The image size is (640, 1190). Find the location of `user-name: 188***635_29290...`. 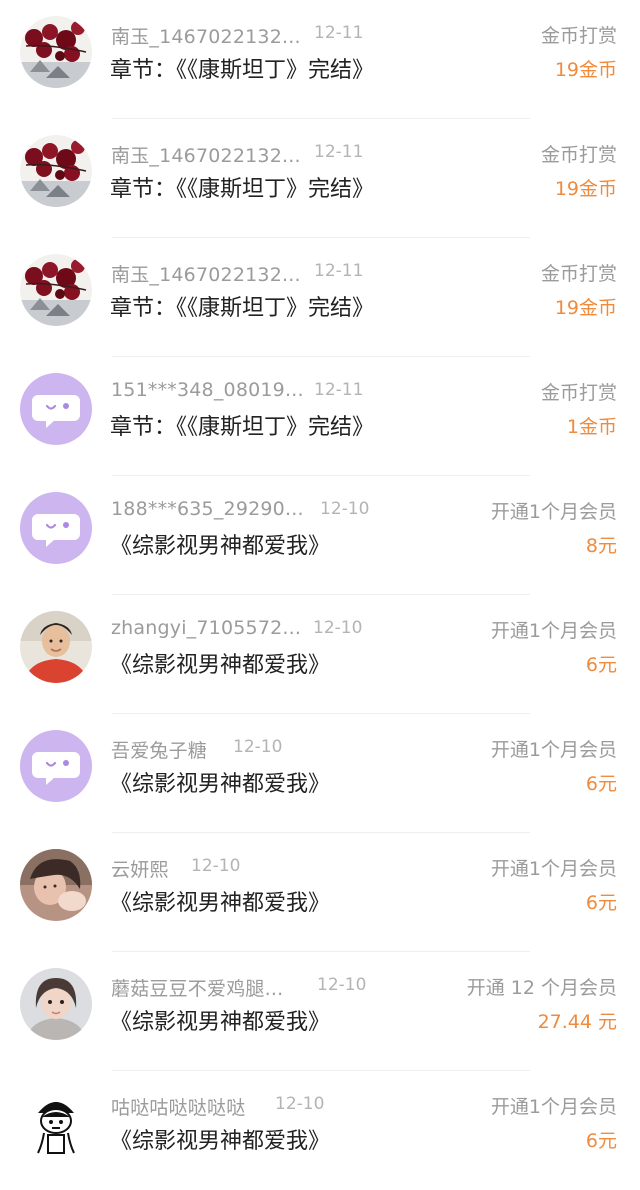

user-name: 188***635_29290... is located at coordinates (207, 509).